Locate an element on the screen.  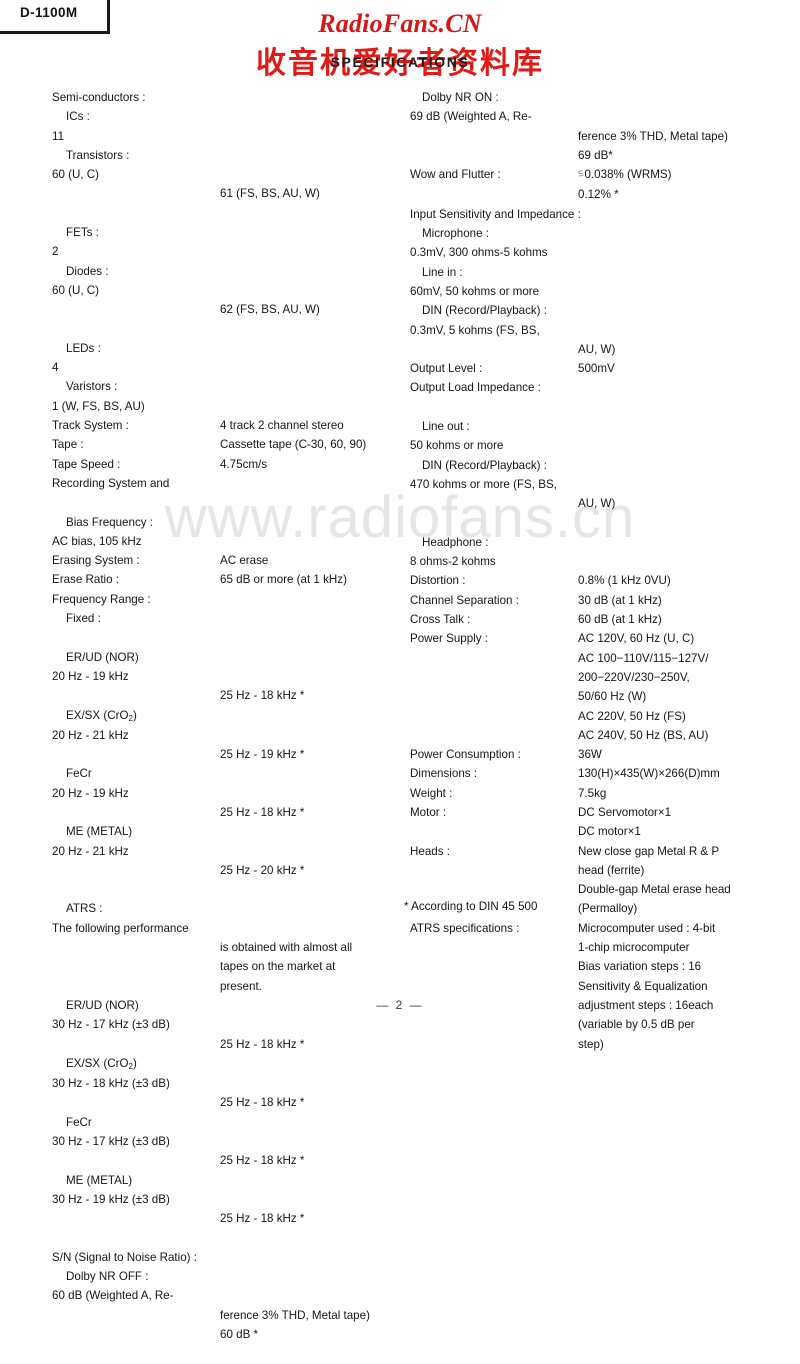
spec-label: Dimensions : is located at coordinates (444, 774).